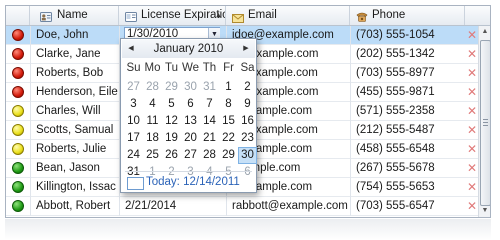 Image resolution: width=500 pixels, height=240 pixels. What do you see at coordinates (407, 15) in the screenshot?
I see `phone-column-header: Phone` at bounding box center [407, 15].